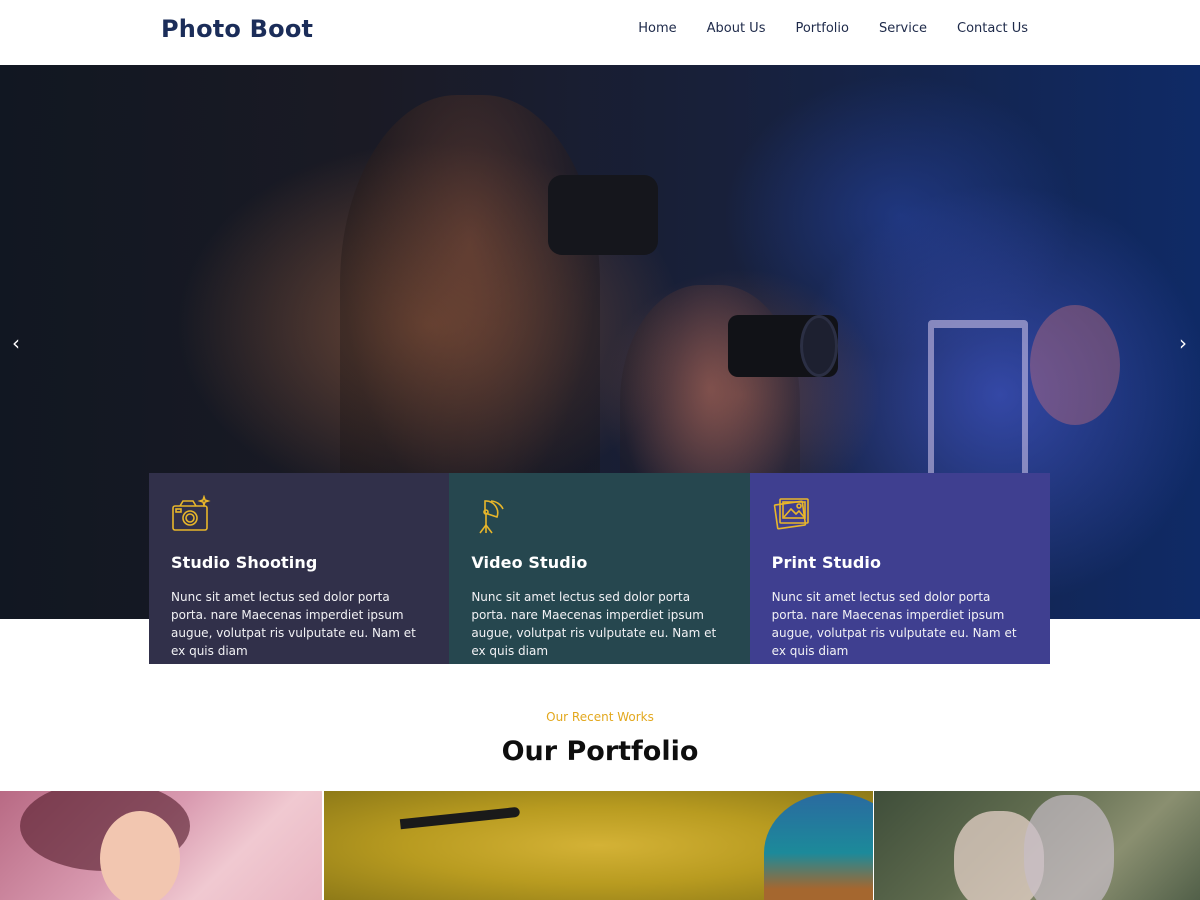 Image resolution: width=1200 pixels, height=900 pixels. Describe the element at coordinates (529, 562) in the screenshot. I see `service-title: Video Studio` at that location.